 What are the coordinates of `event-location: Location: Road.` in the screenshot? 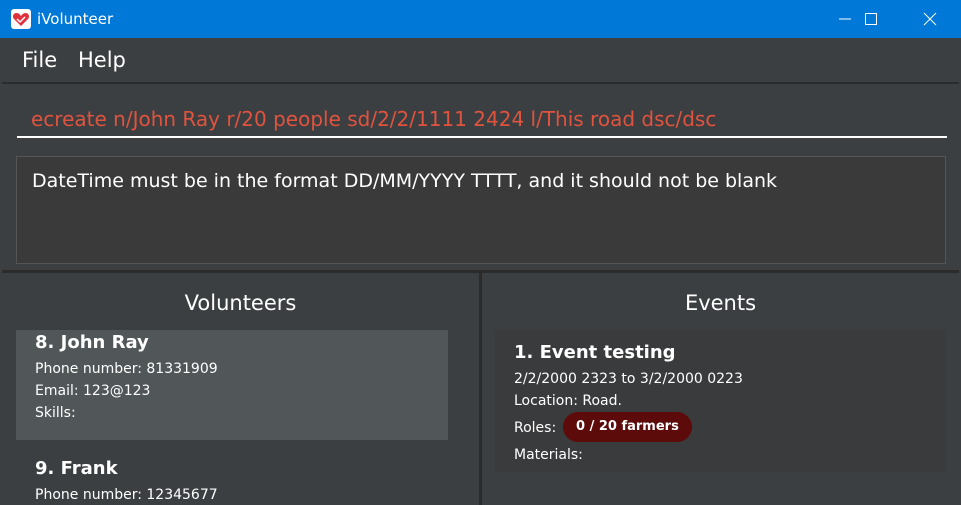 It's located at (568, 401).